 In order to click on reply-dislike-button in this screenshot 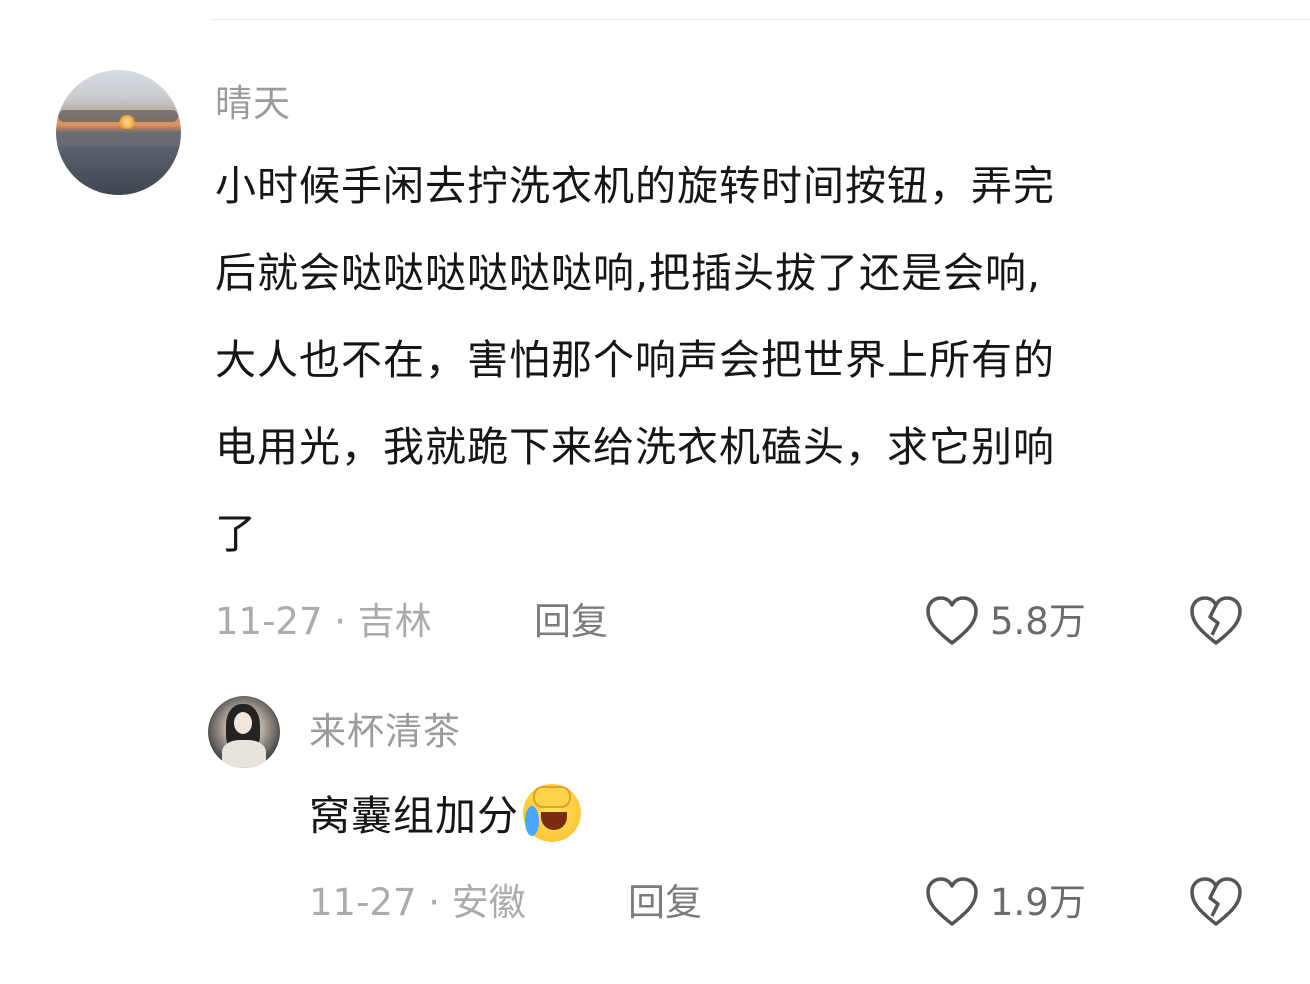, I will do `click(1216, 904)`.